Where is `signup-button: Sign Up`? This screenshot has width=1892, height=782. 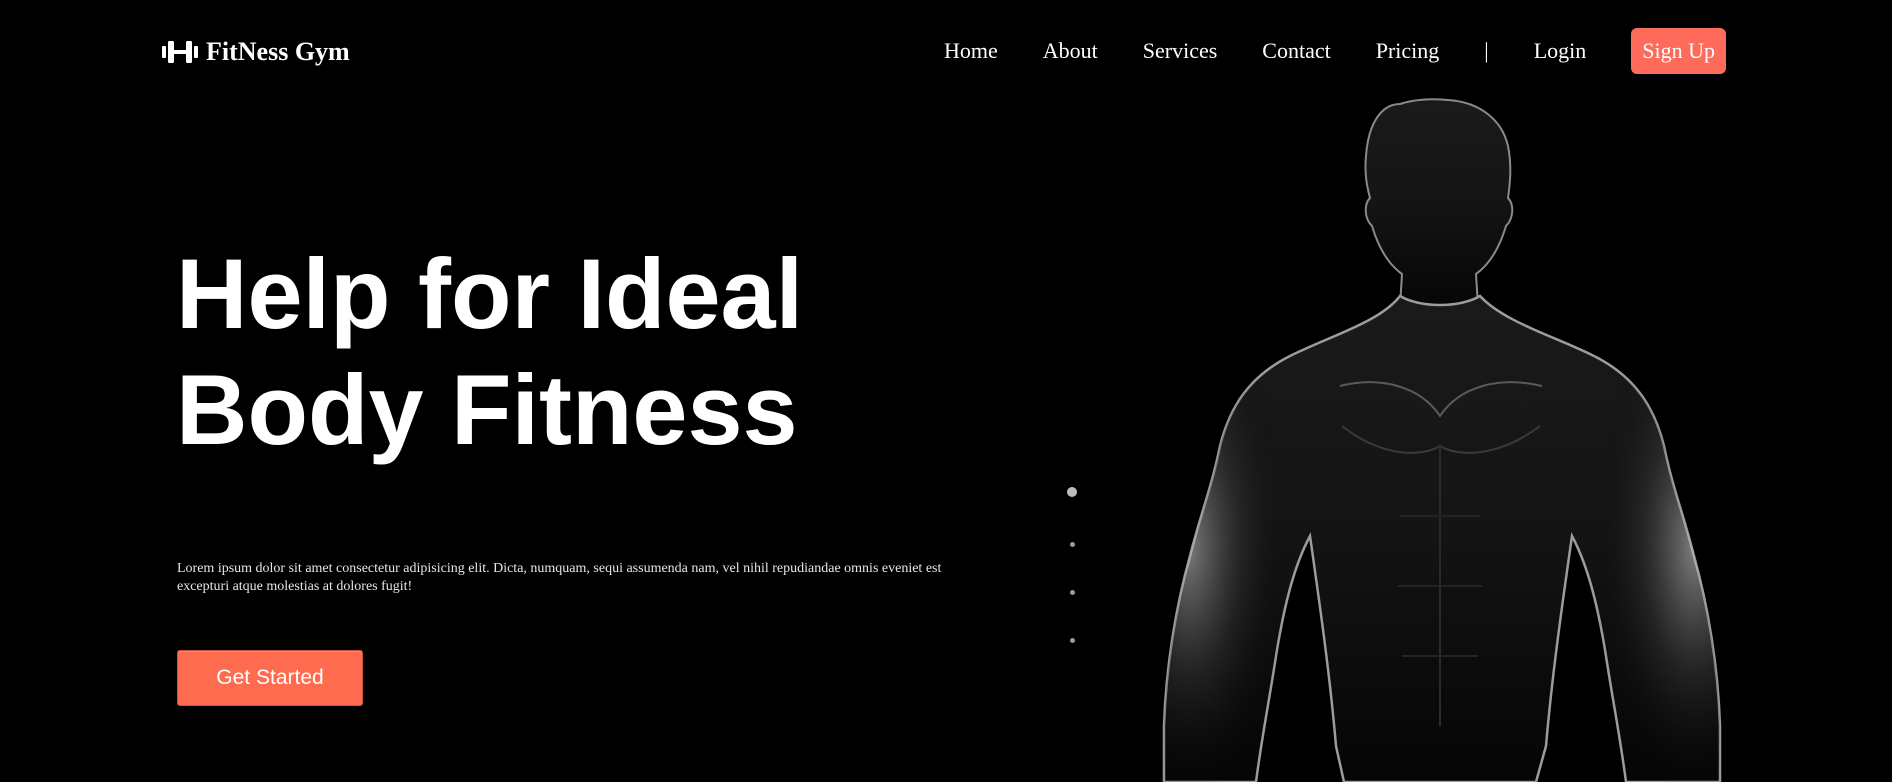 signup-button: Sign Up is located at coordinates (1679, 51).